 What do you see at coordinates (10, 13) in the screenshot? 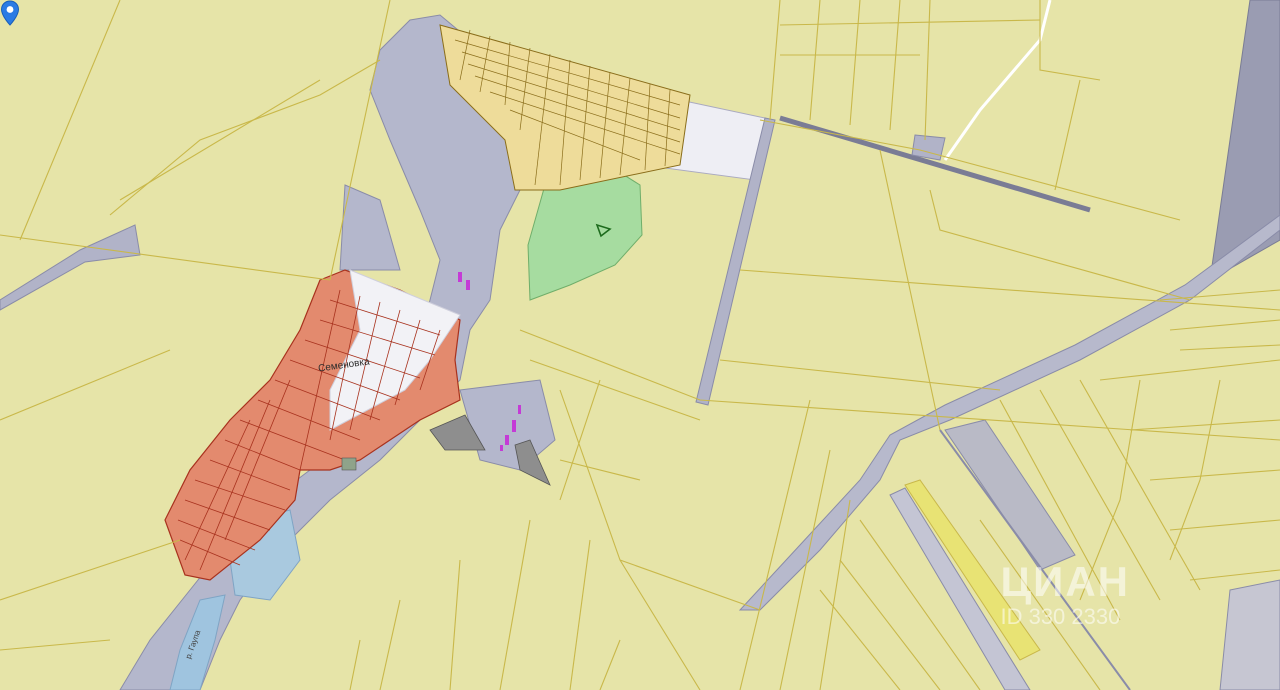
I see `location-pin-icon` at bounding box center [10, 13].